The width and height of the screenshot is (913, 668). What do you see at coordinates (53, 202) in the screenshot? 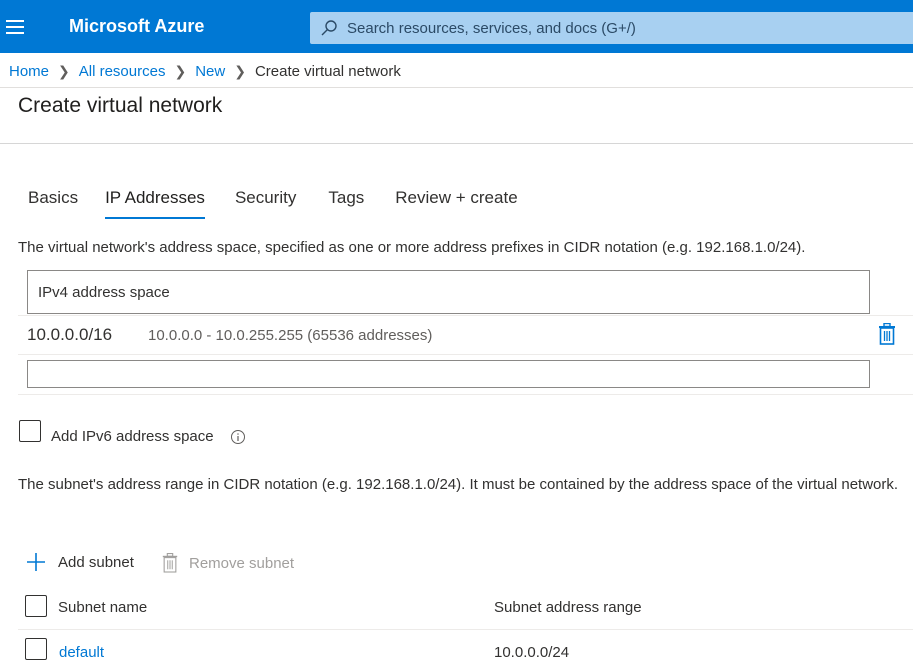
I see `tab-basics: Basics` at bounding box center [53, 202].